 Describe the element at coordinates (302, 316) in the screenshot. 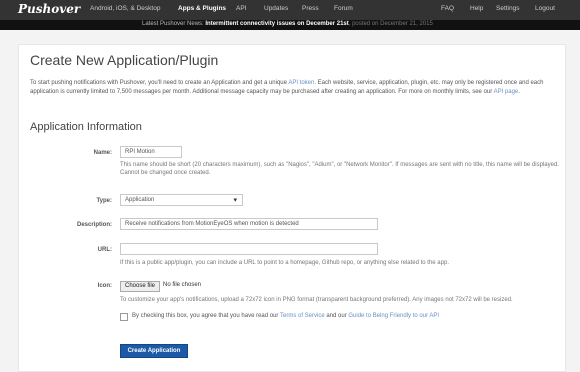

I see `terms-link: Terms of Service` at that location.